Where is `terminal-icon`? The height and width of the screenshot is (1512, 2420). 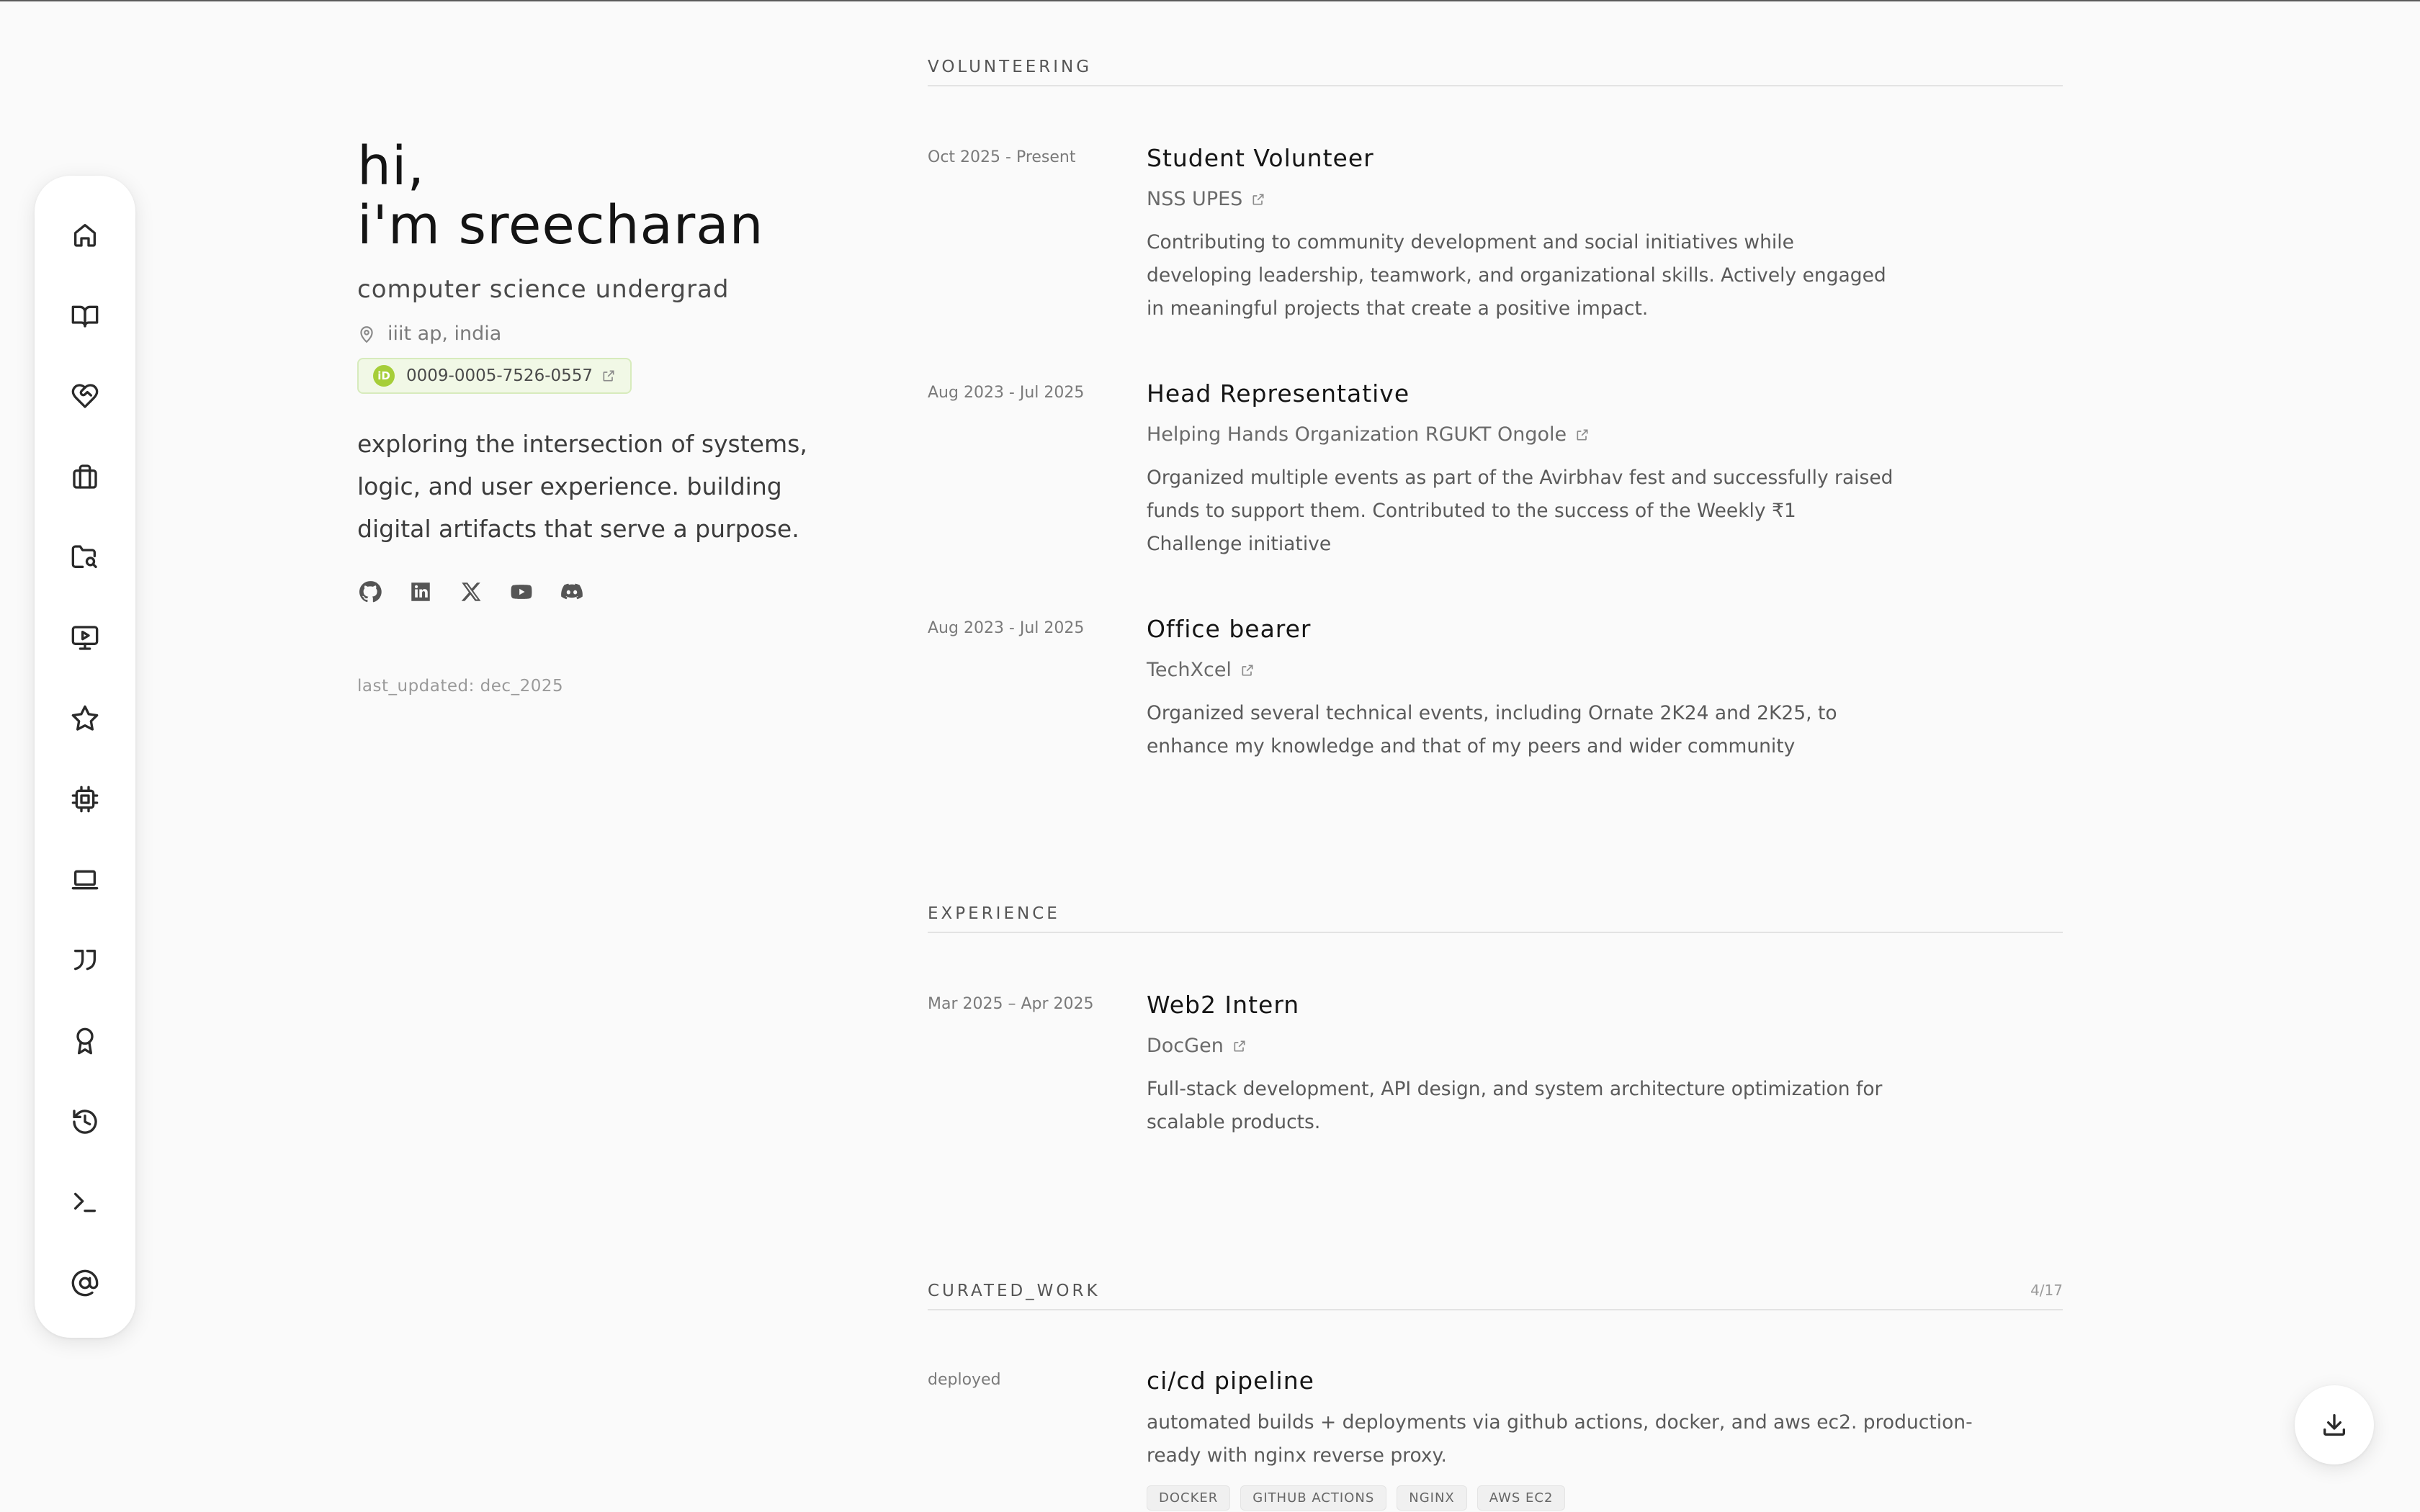
terminal-icon is located at coordinates (85, 1202).